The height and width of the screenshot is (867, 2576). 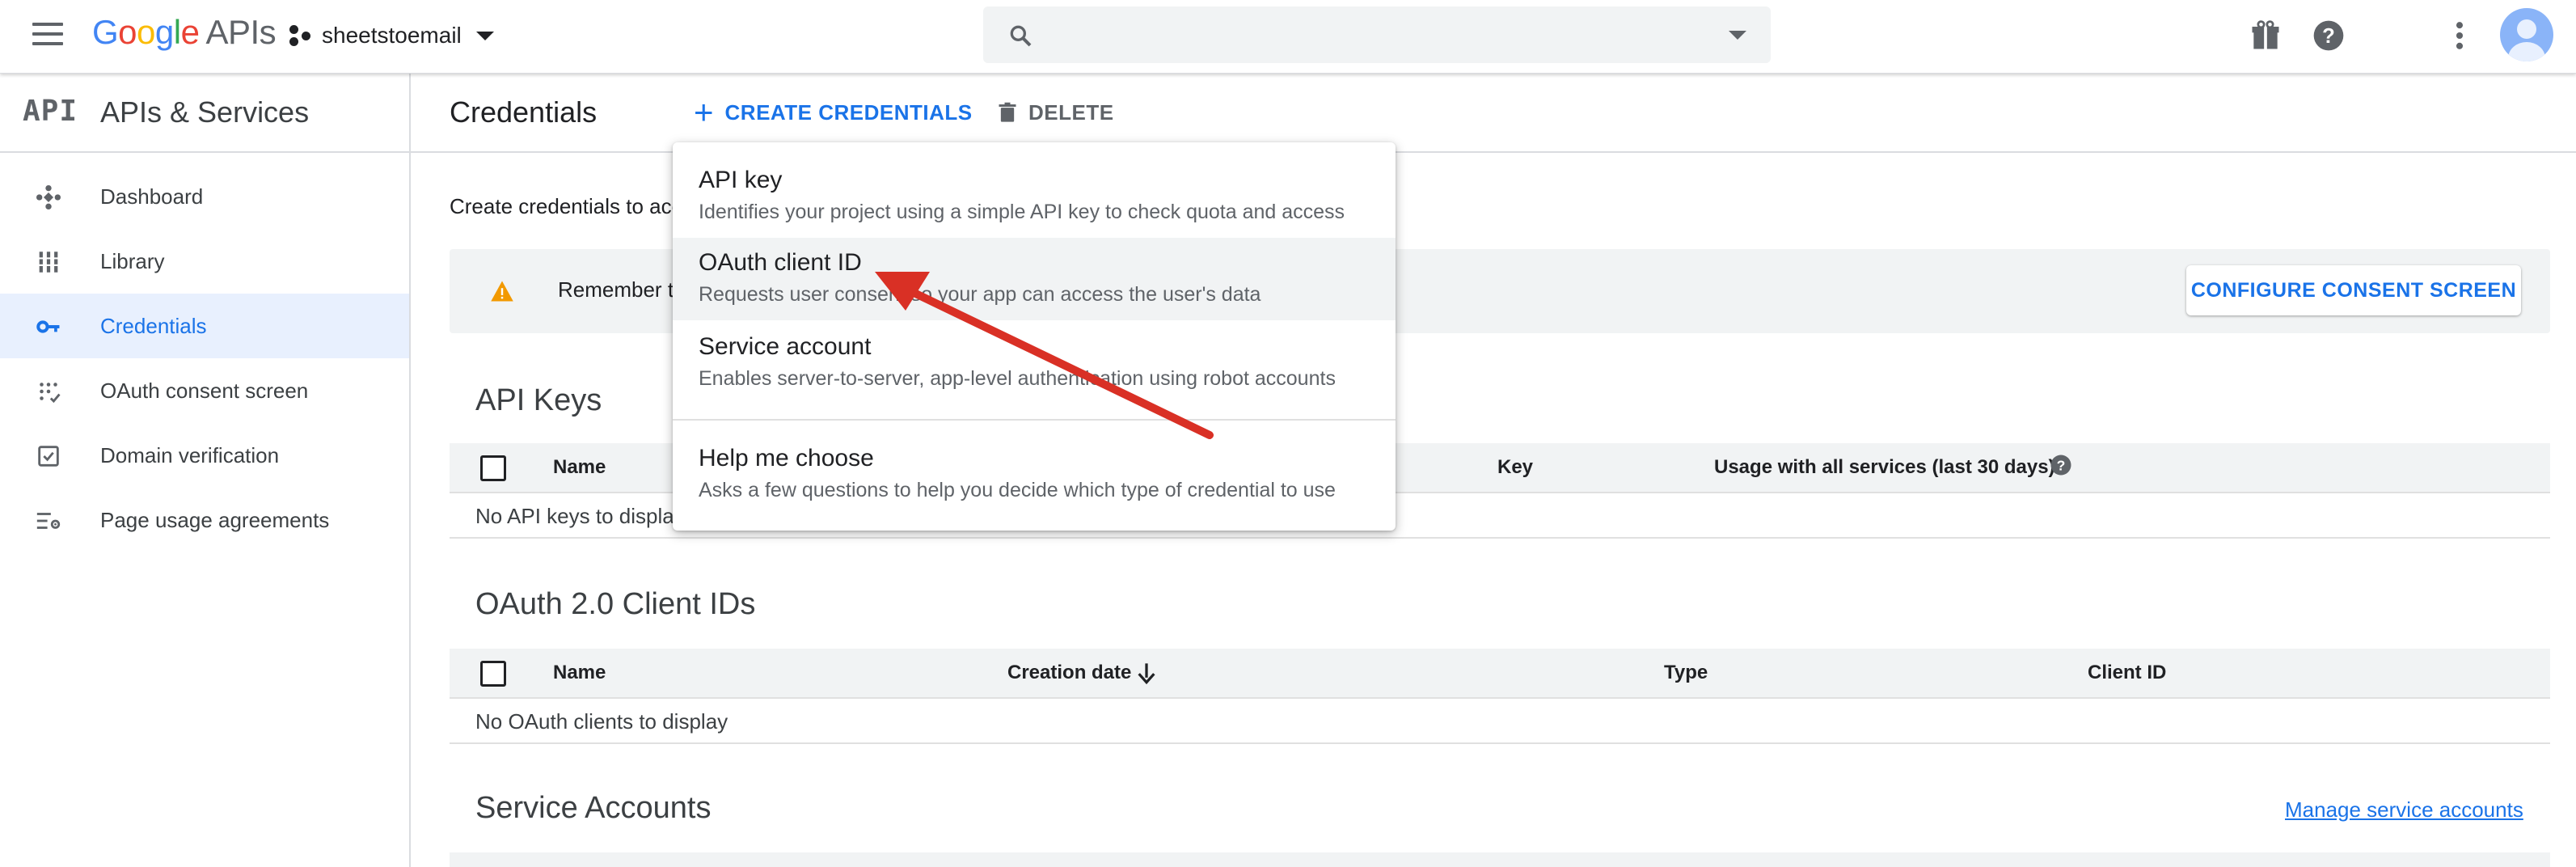 What do you see at coordinates (1373, 35) in the screenshot?
I see `search-input` at bounding box center [1373, 35].